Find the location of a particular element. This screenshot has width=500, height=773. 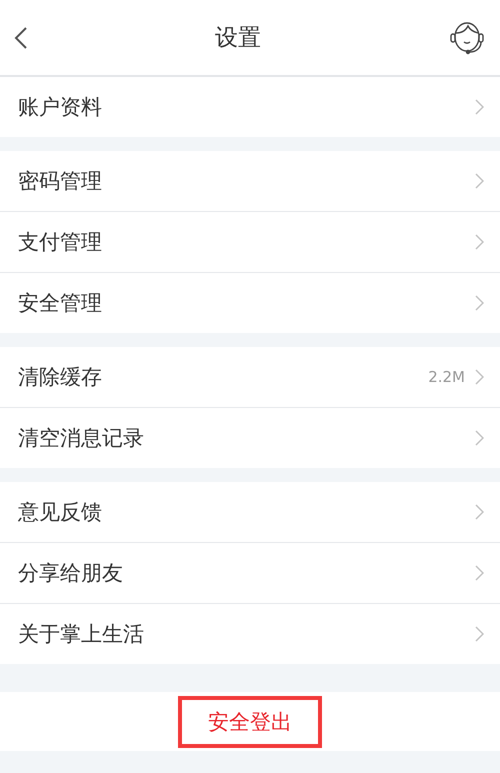

item-label: 清空消息记录 is located at coordinates (81, 438).